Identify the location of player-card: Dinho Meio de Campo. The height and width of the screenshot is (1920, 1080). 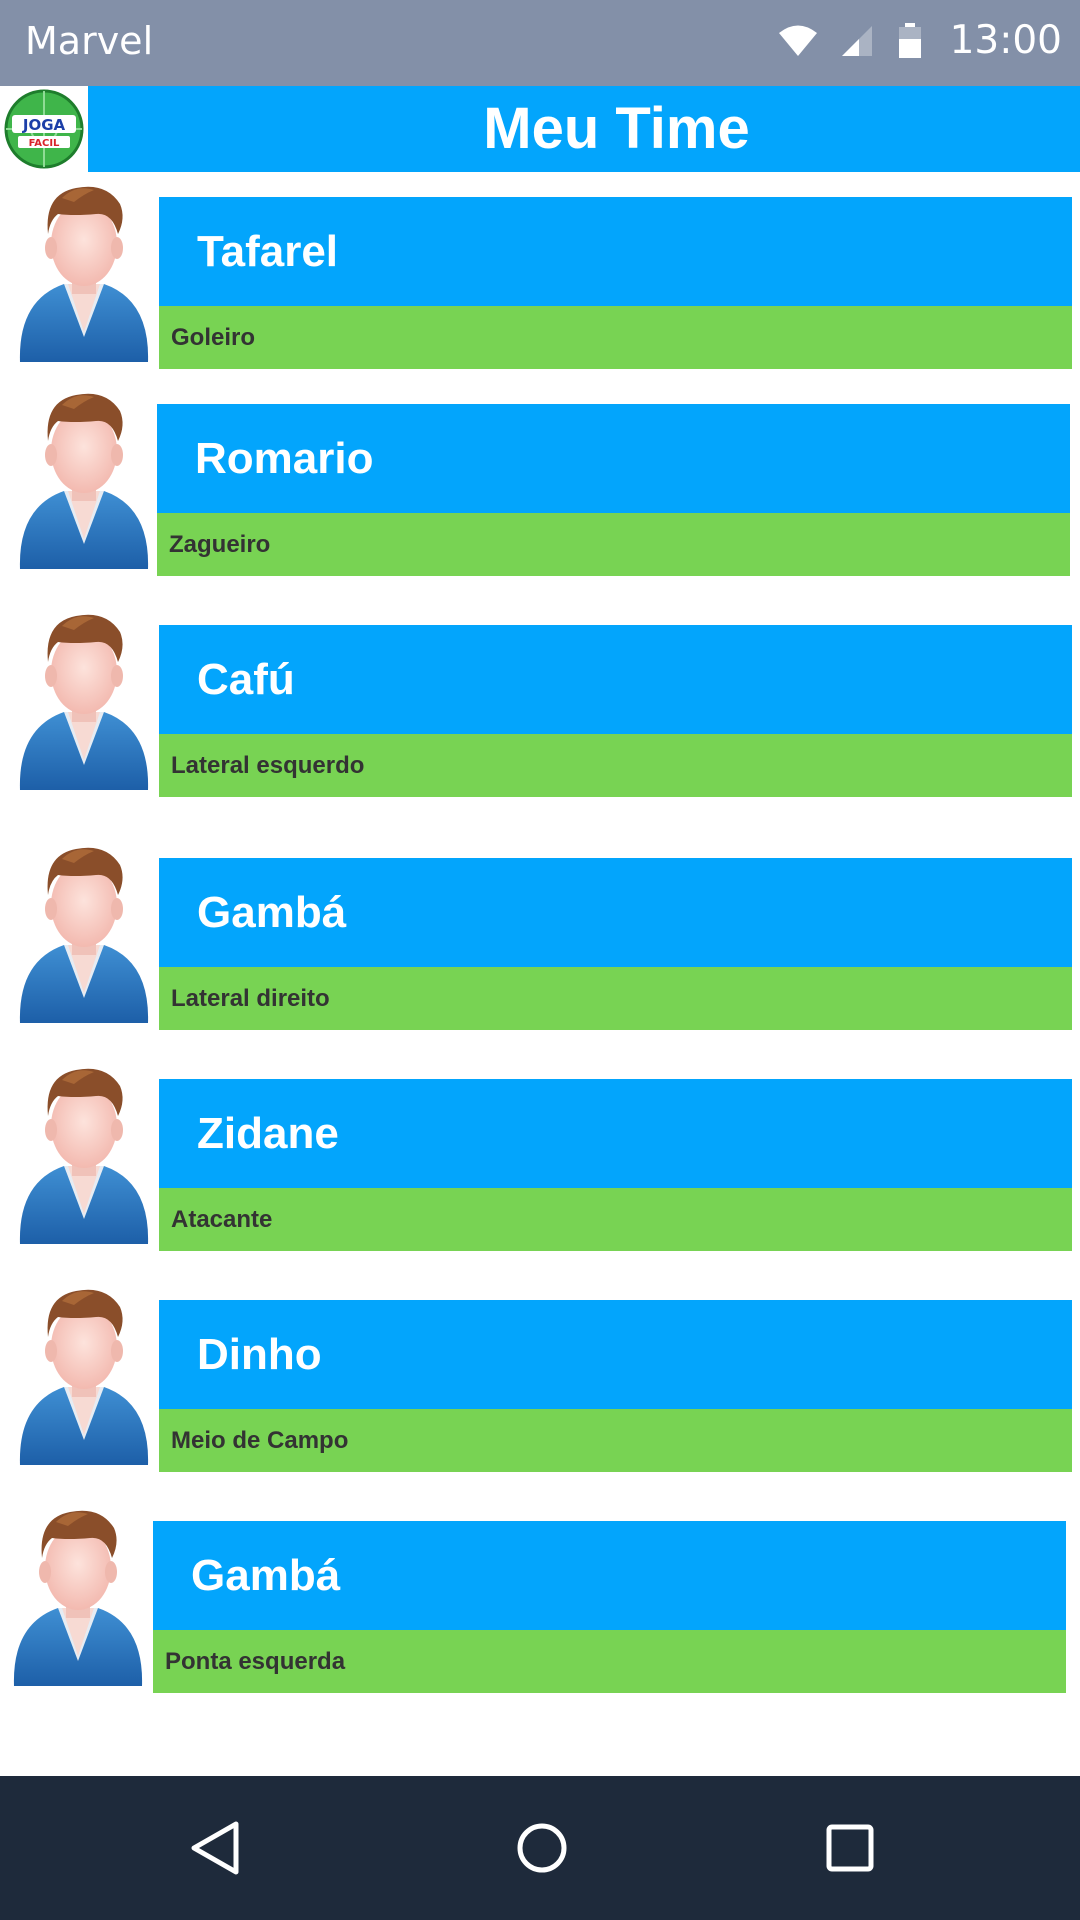
(615, 1386).